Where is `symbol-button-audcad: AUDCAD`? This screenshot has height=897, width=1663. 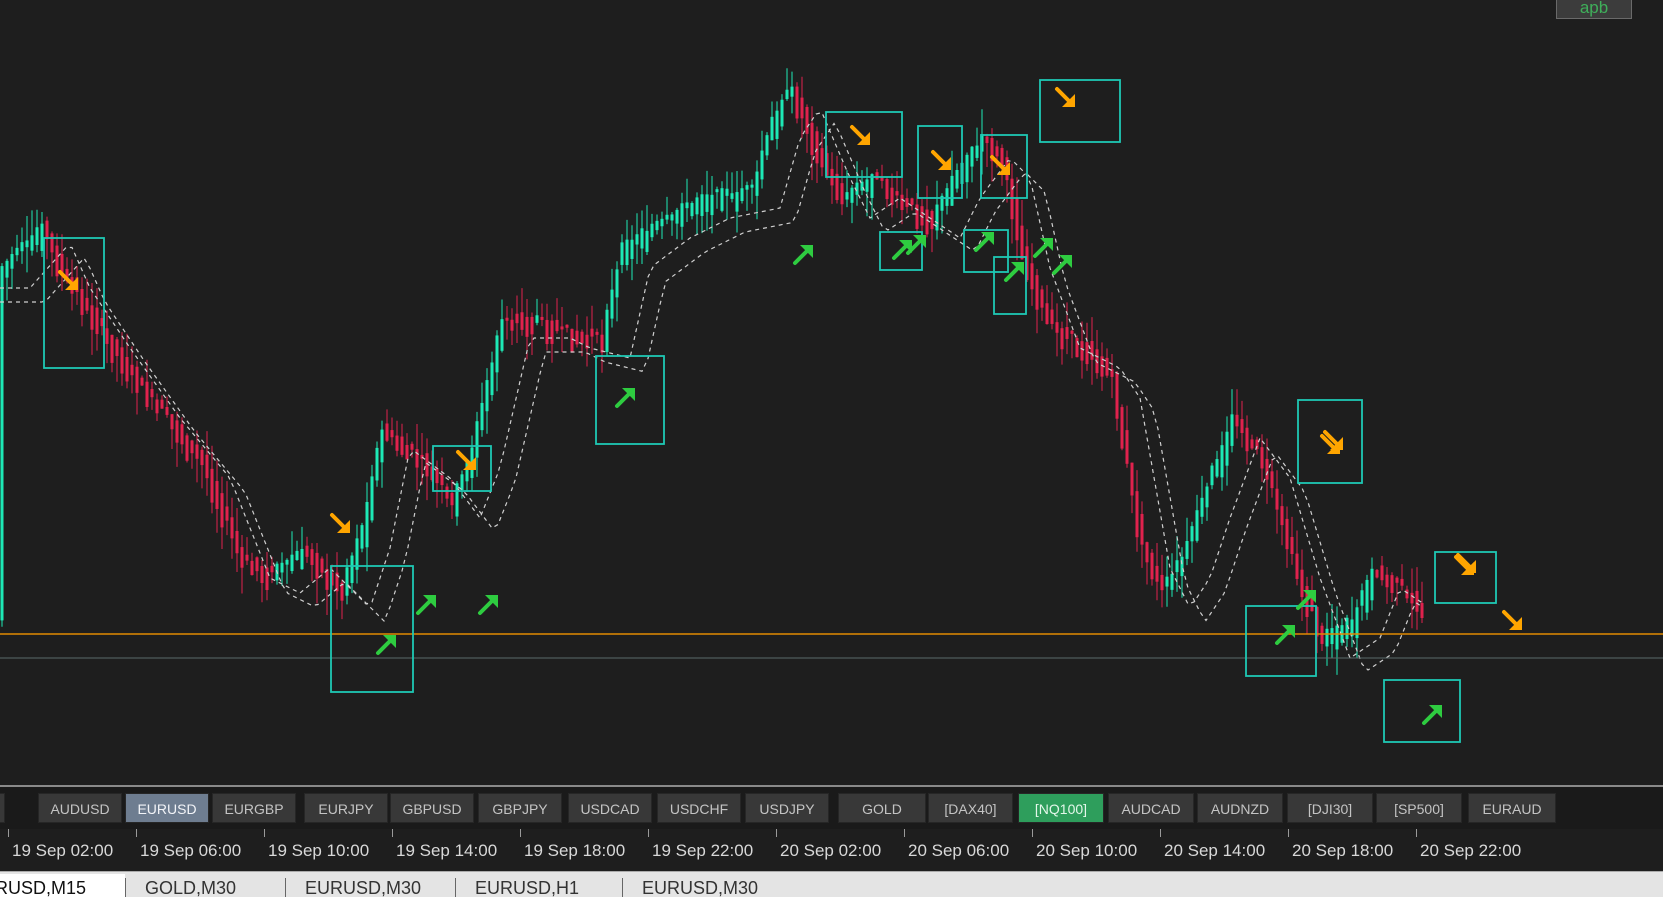 symbol-button-audcad: AUDCAD is located at coordinates (1151, 808).